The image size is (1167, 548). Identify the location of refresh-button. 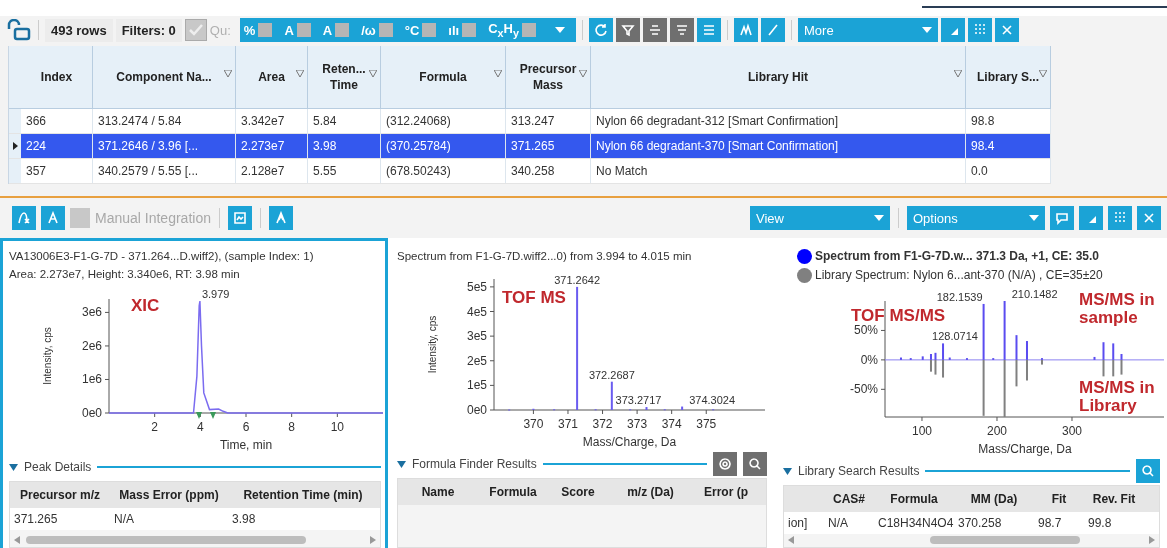
(601, 30).